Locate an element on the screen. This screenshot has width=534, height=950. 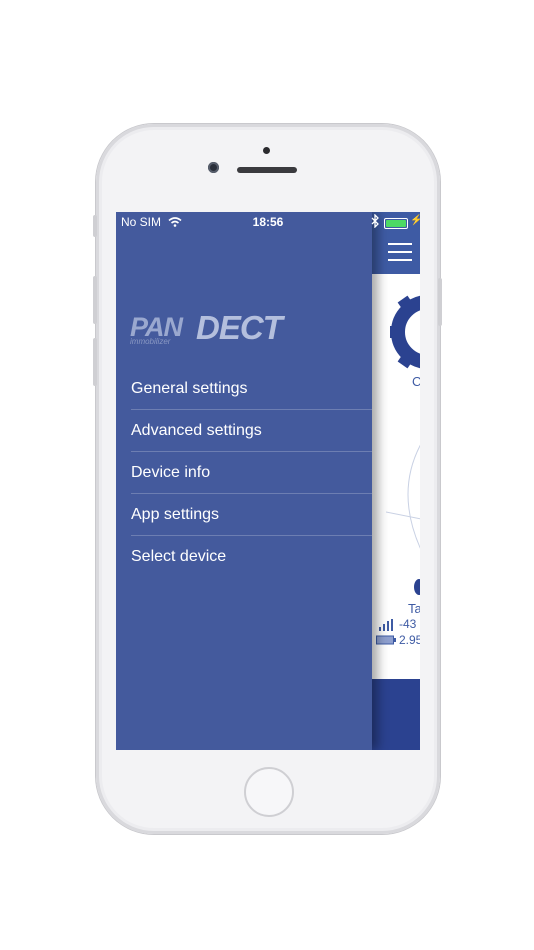
volume-down-button is located at coordinates (95, 362).